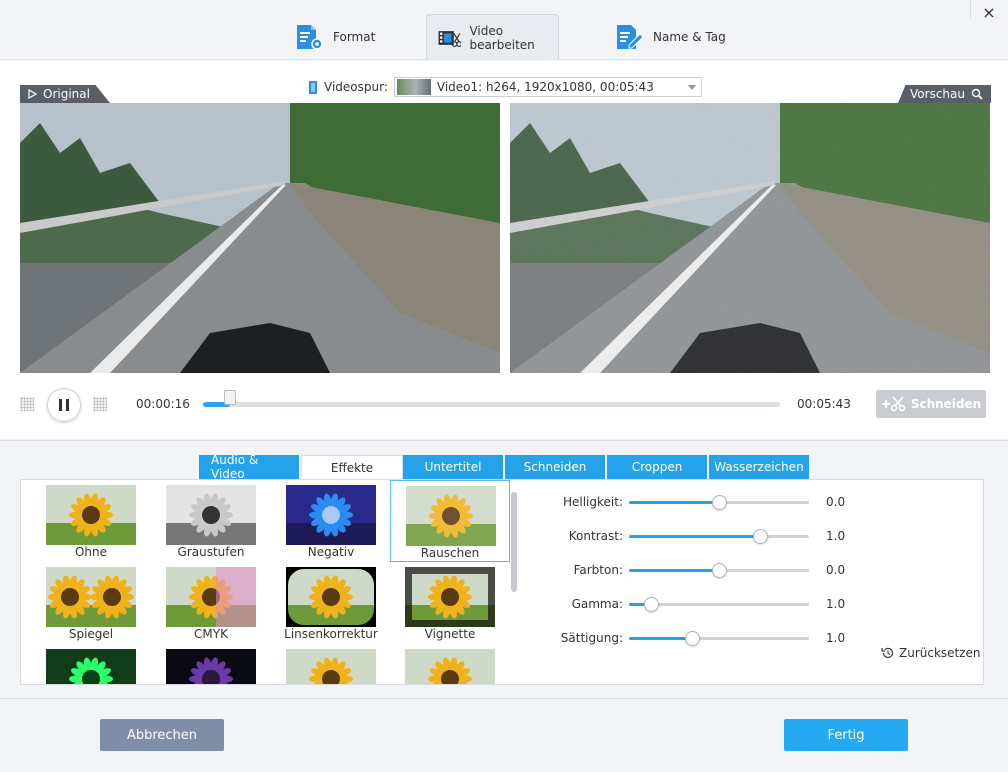  Describe the element at coordinates (989, 13) in the screenshot. I see `close-button: ×` at that location.